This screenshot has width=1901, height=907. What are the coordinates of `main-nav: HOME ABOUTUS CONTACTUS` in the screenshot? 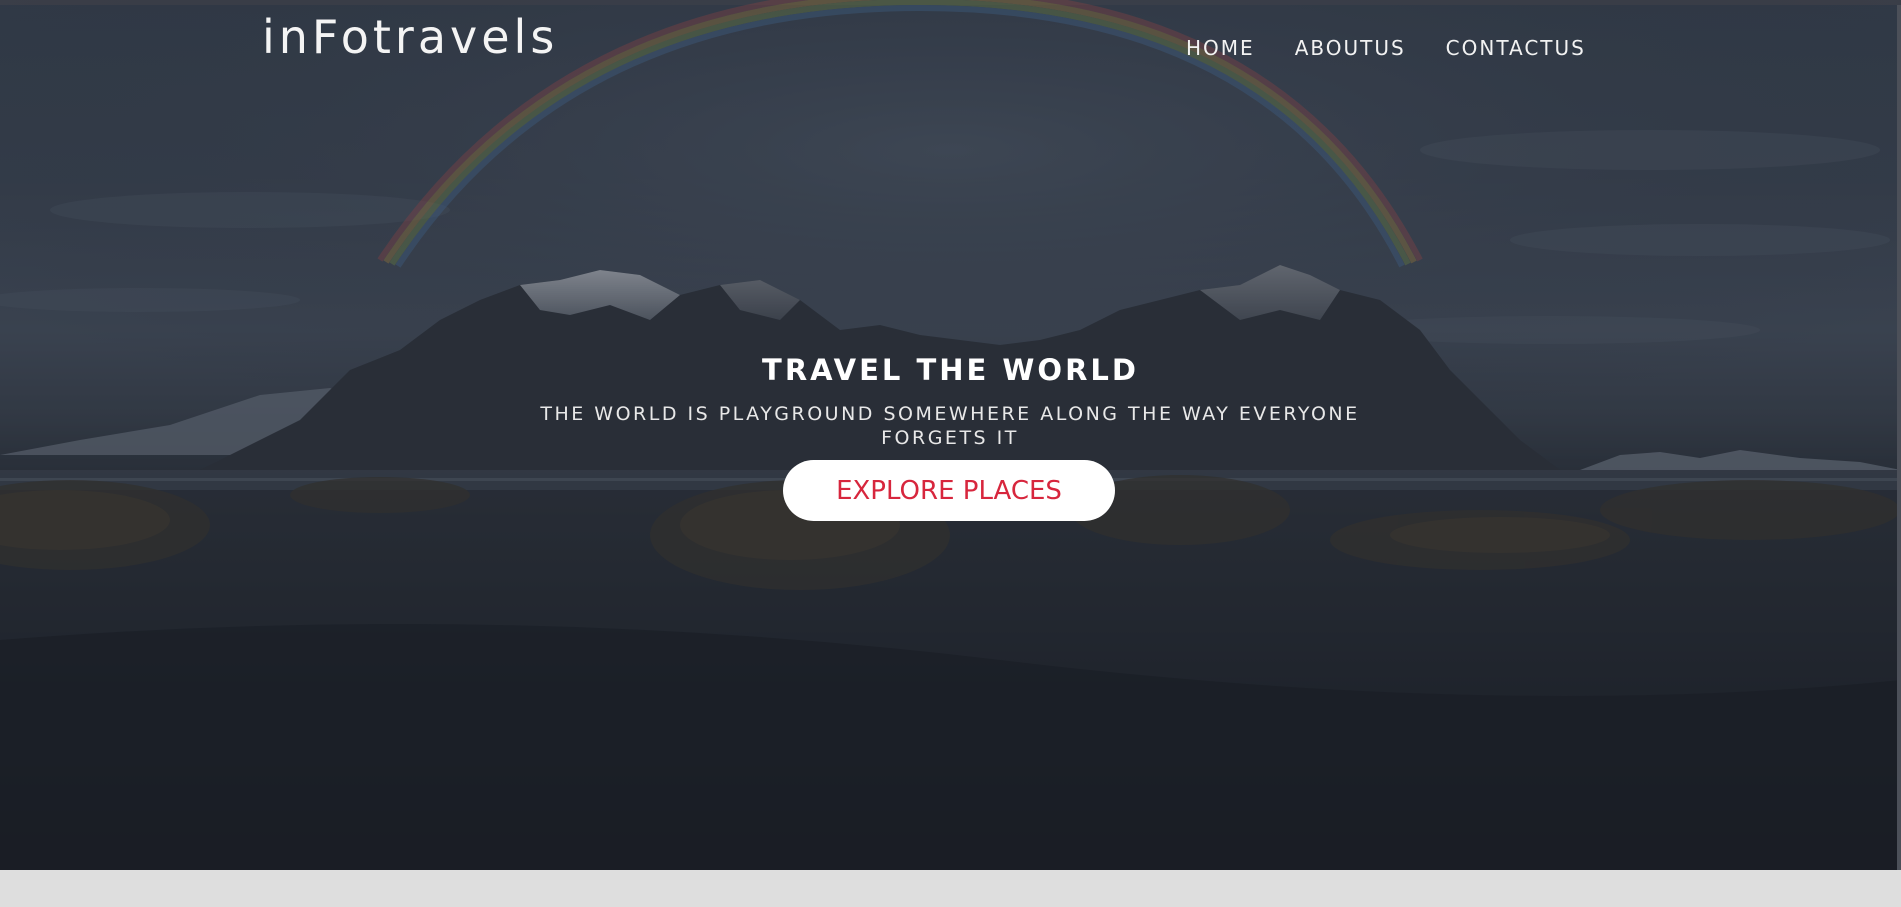 It's located at (1406, 48).